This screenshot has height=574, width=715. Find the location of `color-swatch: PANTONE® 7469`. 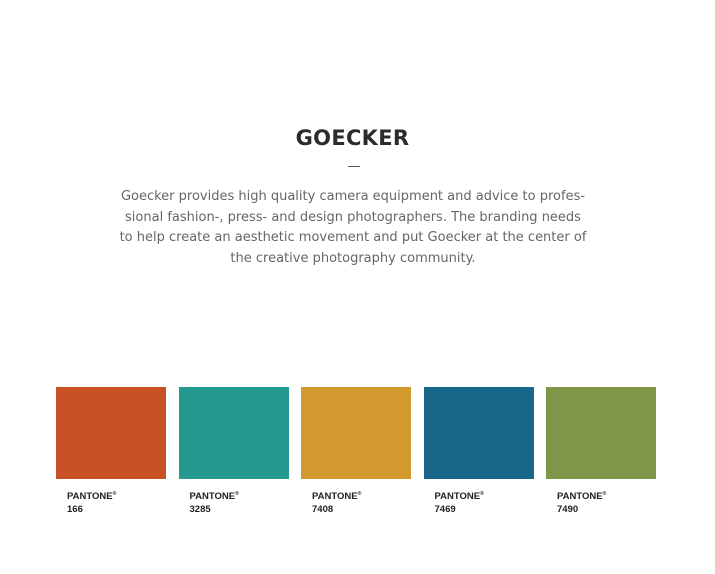

color-swatch: PANTONE® 7469 is located at coordinates (478, 451).